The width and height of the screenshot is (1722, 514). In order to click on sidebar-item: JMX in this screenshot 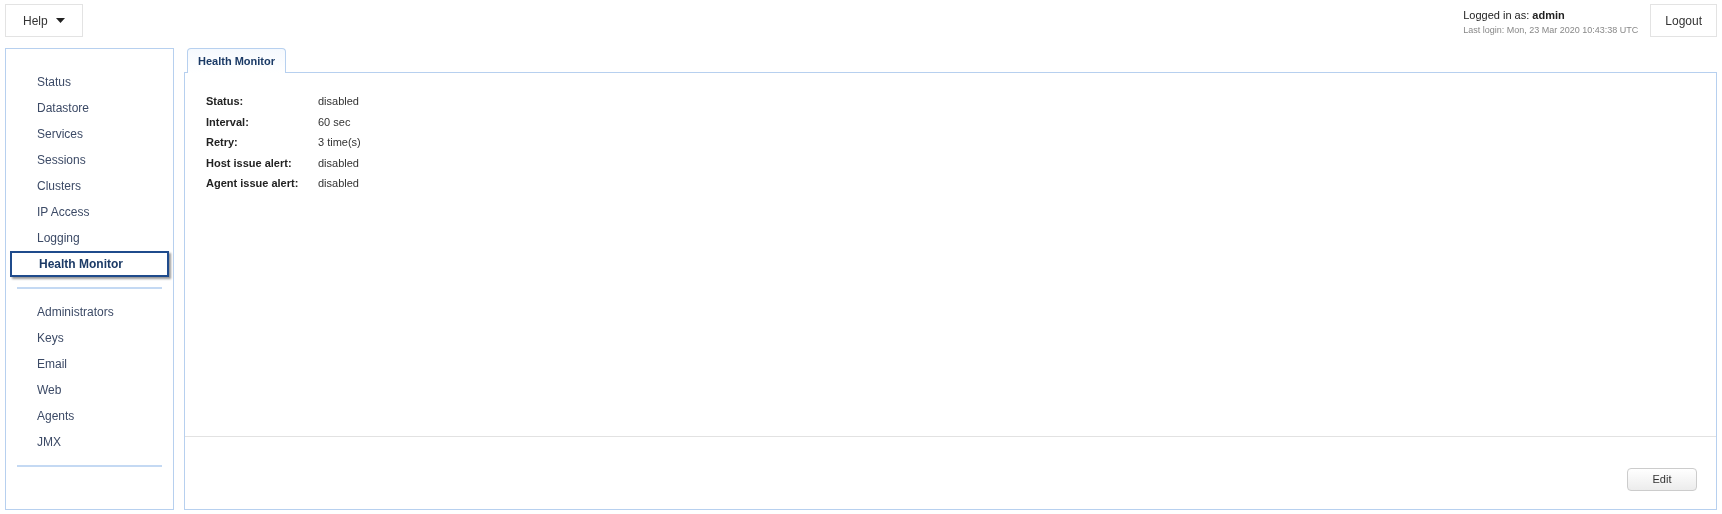, I will do `click(89, 442)`.